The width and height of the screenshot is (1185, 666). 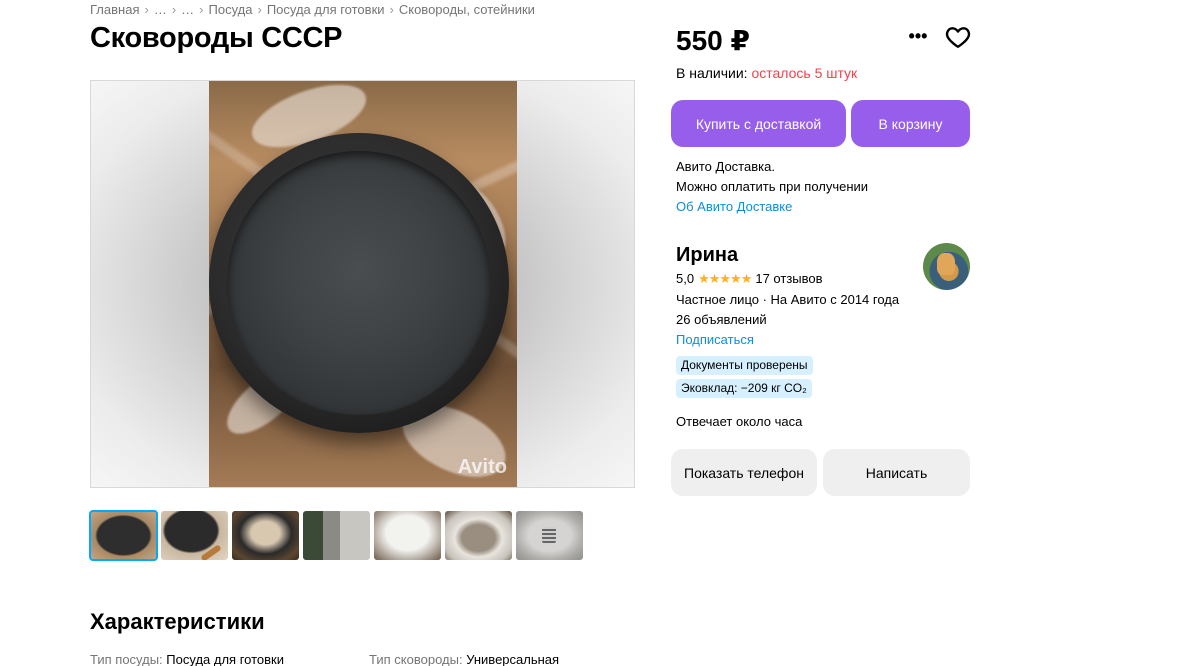 What do you see at coordinates (772, 207) in the screenshot?
I see `delivery-about-link: Об Авито Доставке` at bounding box center [772, 207].